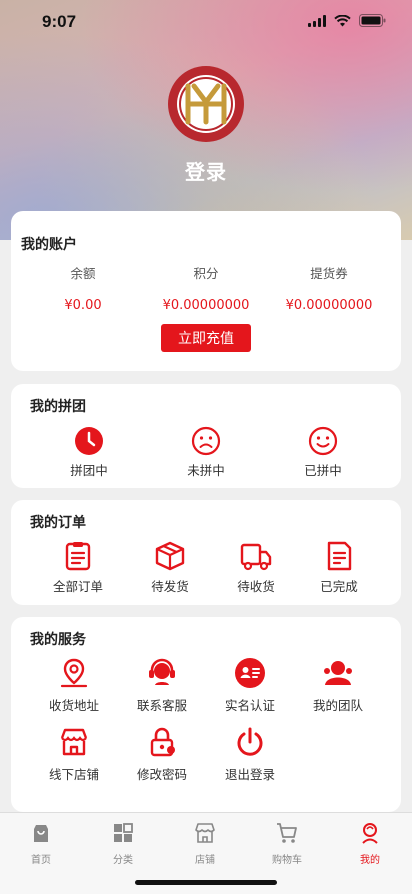  I want to click on balance-column: 余额 ¥0.00, so click(83, 288).